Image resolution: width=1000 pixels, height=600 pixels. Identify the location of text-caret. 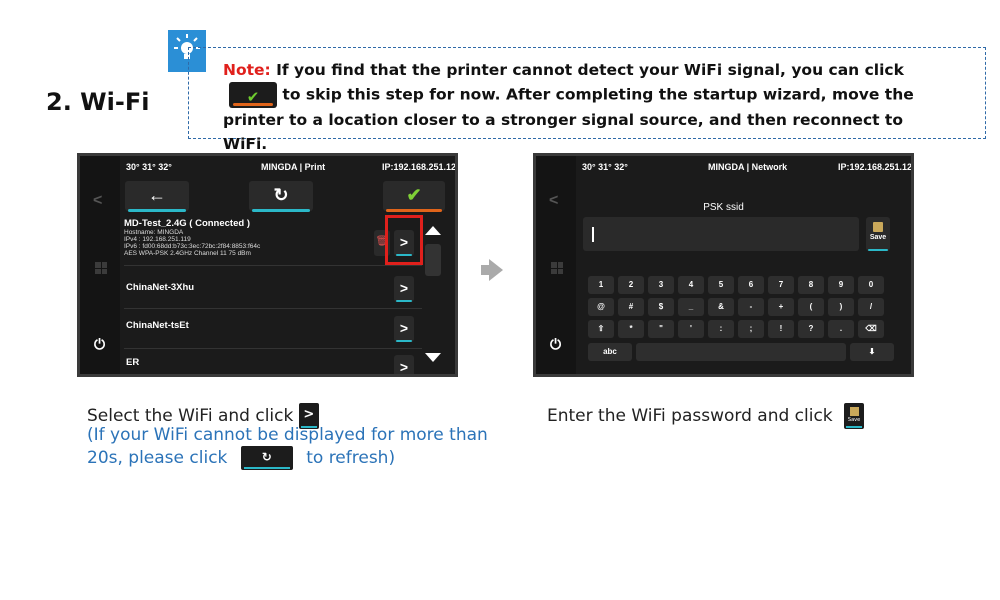
(593, 234).